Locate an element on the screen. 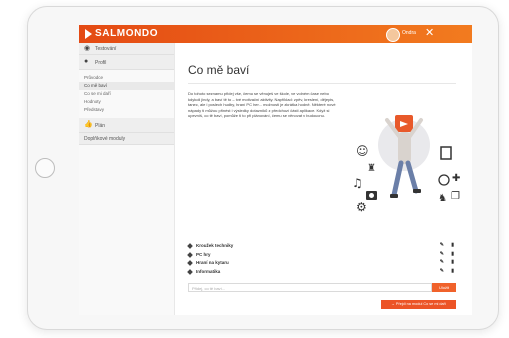  next-module-button: → Přejdi na modul Co se mi daří is located at coordinates (418, 304).